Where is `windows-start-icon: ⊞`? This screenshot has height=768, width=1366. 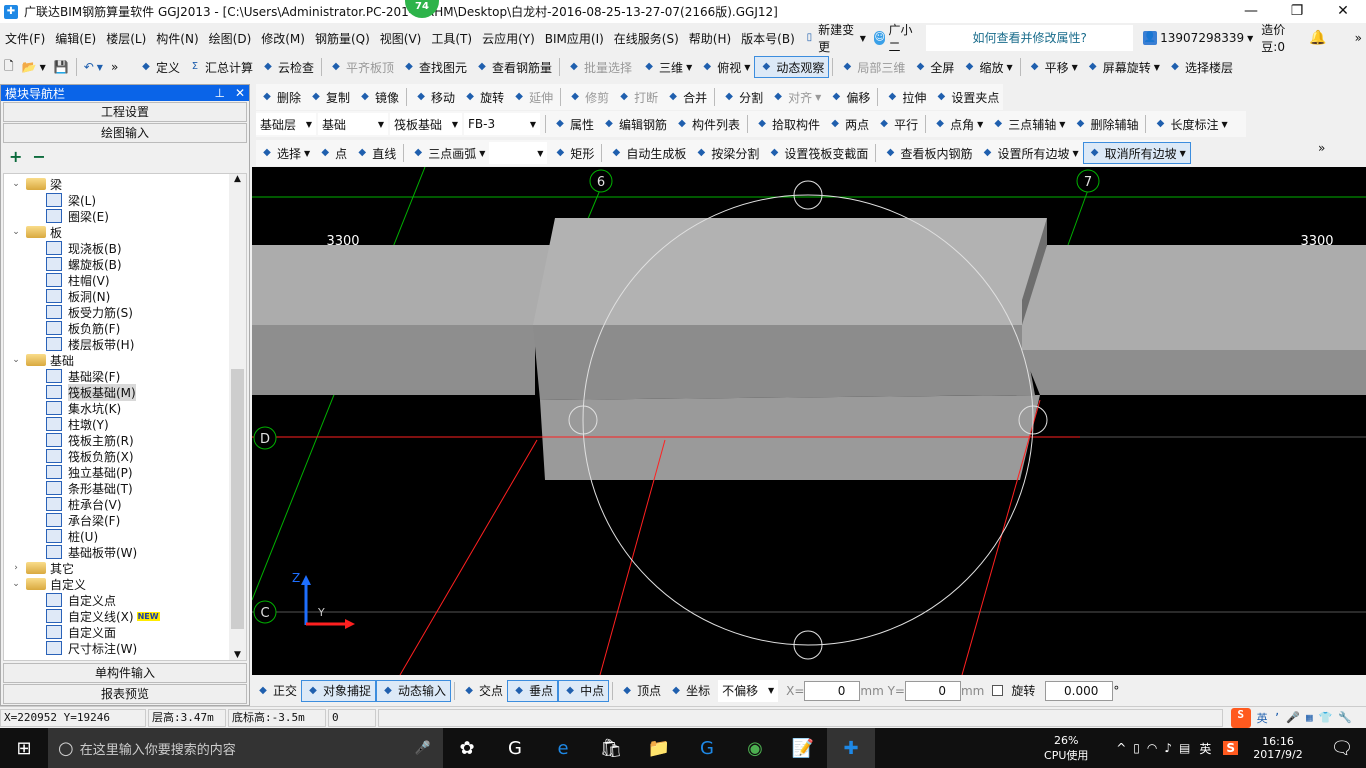 windows-start-icon: ⊞ is located at coordinates (24, 748).